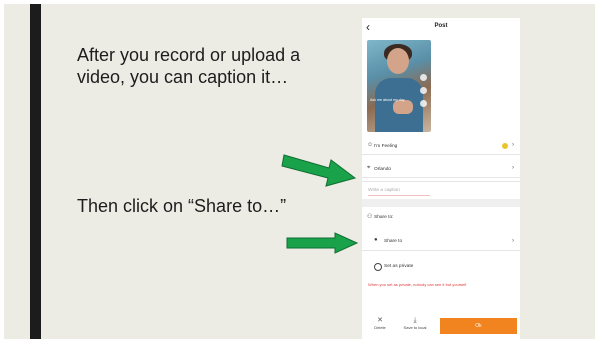  Describe the element at coordinates (378, 267) in the screenshot. I see `private-toggle-icon` at that location.